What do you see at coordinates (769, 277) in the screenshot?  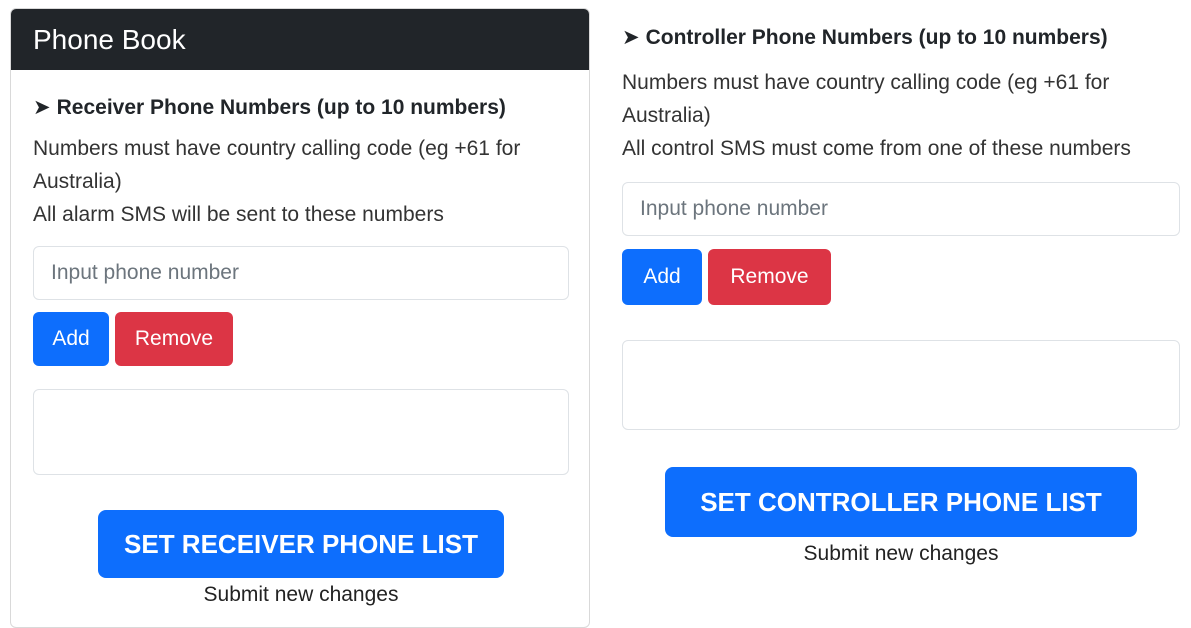 I see `controller-remove-button: Remove` at bounding box center [769, 277].